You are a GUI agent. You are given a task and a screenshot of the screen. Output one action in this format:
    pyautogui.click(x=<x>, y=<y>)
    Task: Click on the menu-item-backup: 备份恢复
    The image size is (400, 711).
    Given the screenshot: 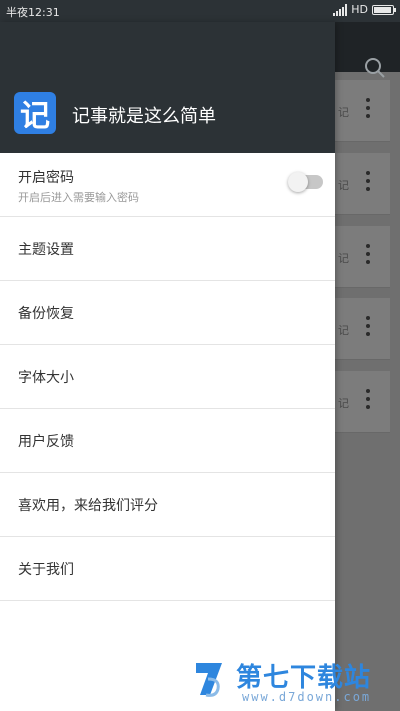 What is the action you would take?
    pyautogui.click(x=167, y=313)
    